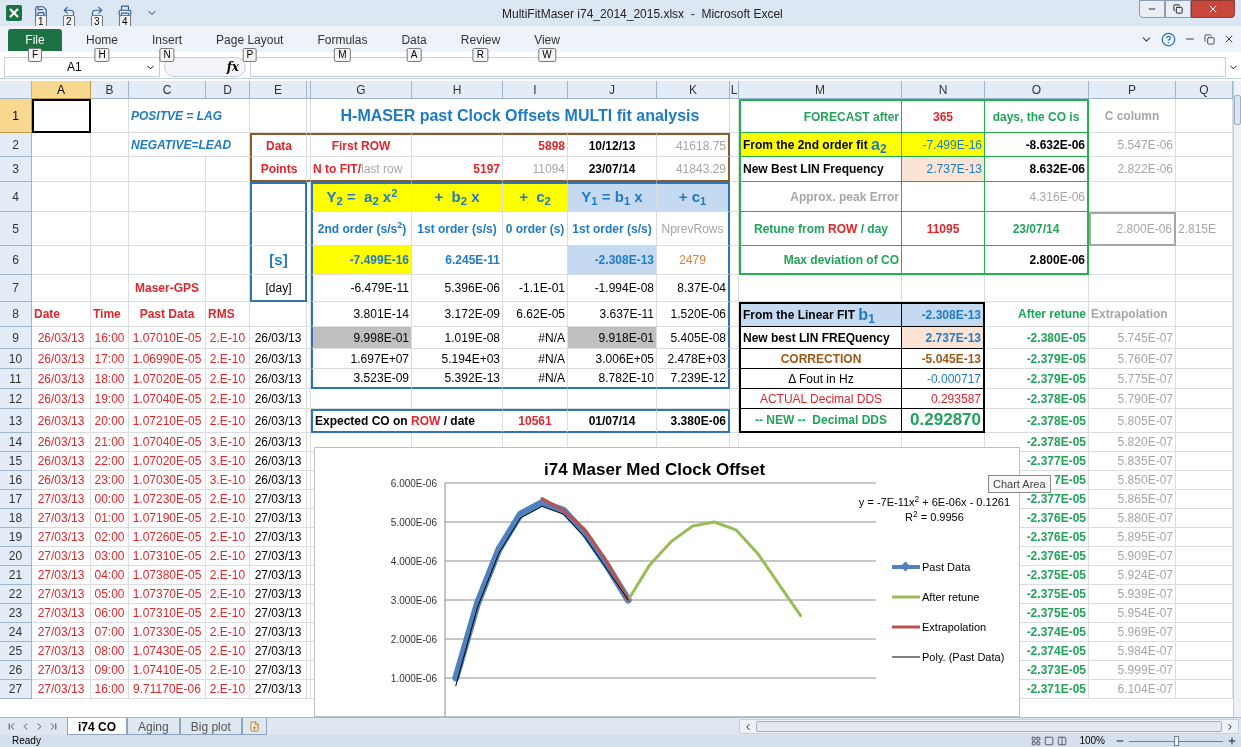 Image resolution: width=1241 pixels, height=747 pixels. I want to click on column-header: N, so click(943, 90).